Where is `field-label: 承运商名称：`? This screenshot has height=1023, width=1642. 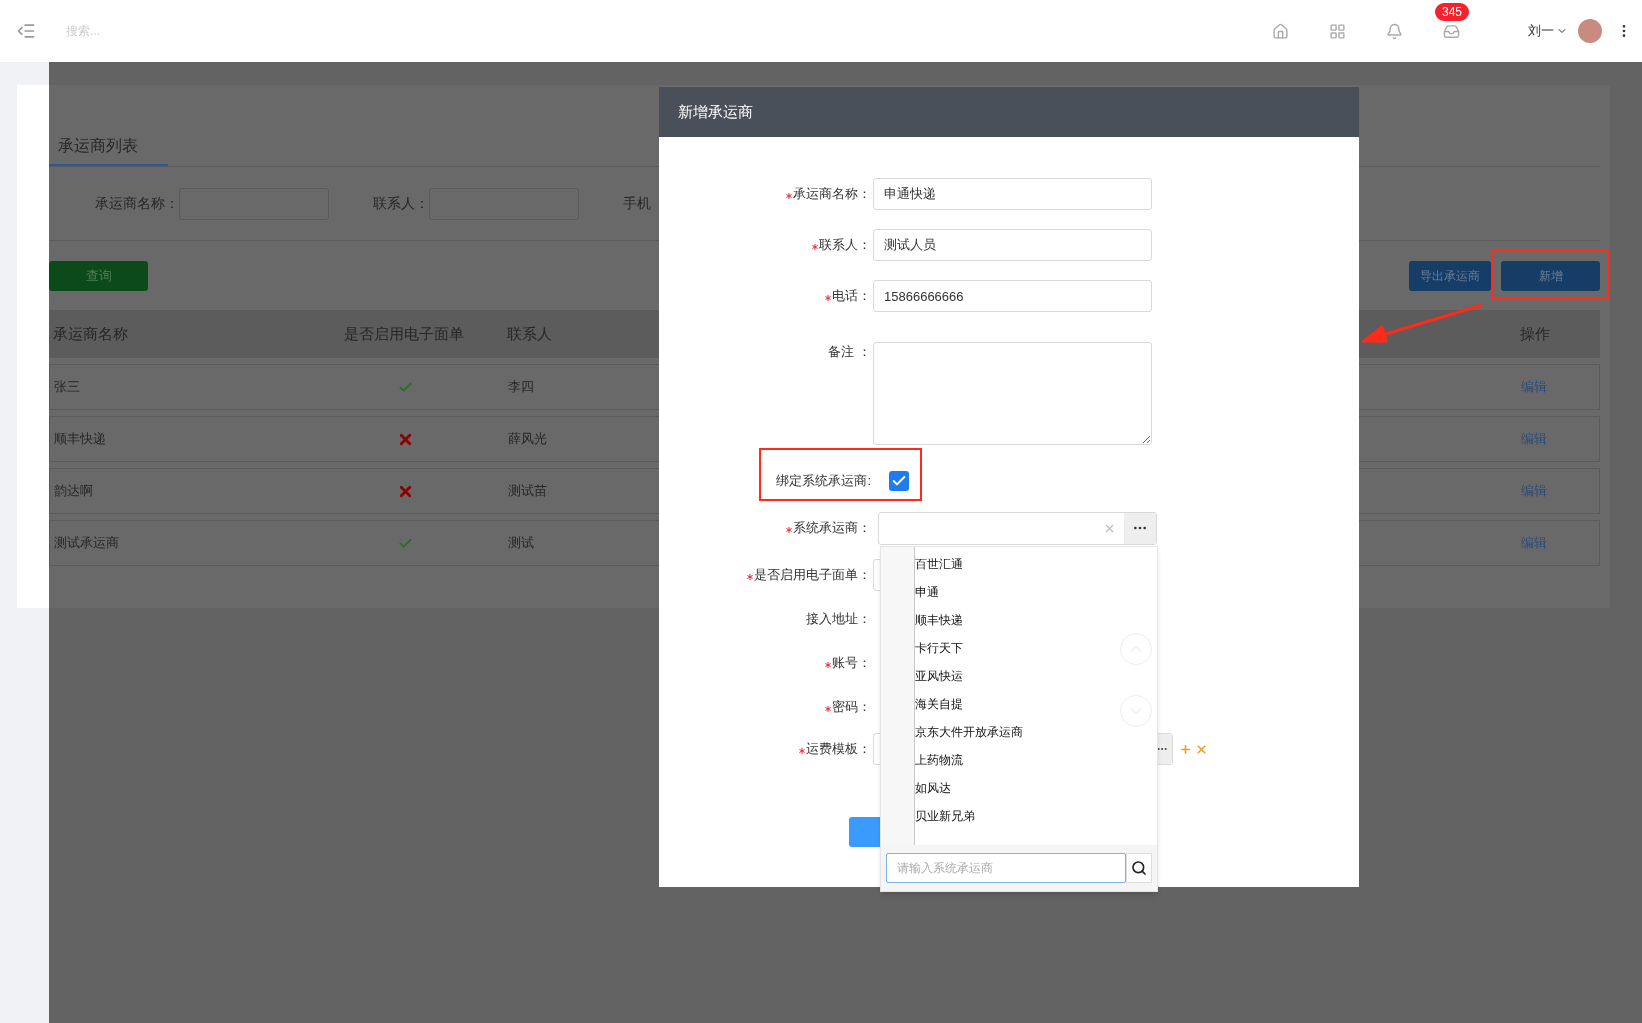
field-label: 承运商名称： is located at coordinates (832, 194).